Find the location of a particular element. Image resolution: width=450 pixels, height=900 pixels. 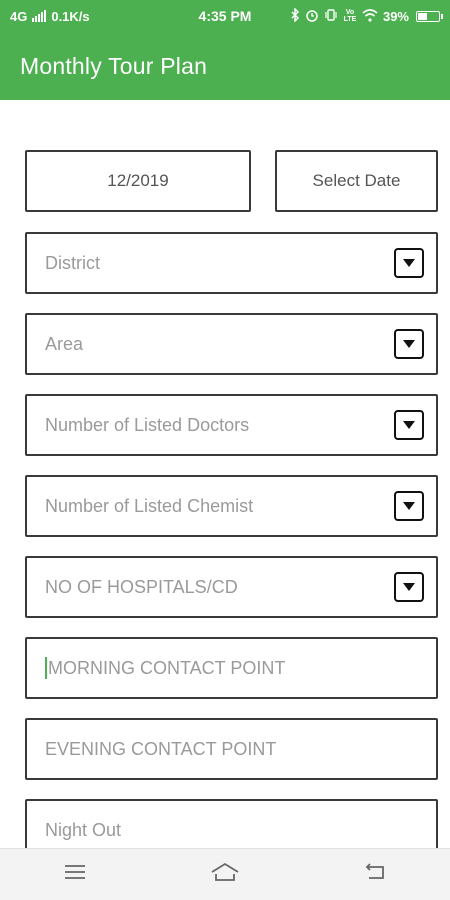

dropdown-box: Number of Listed Chemist is located at coordinates (231, 506).